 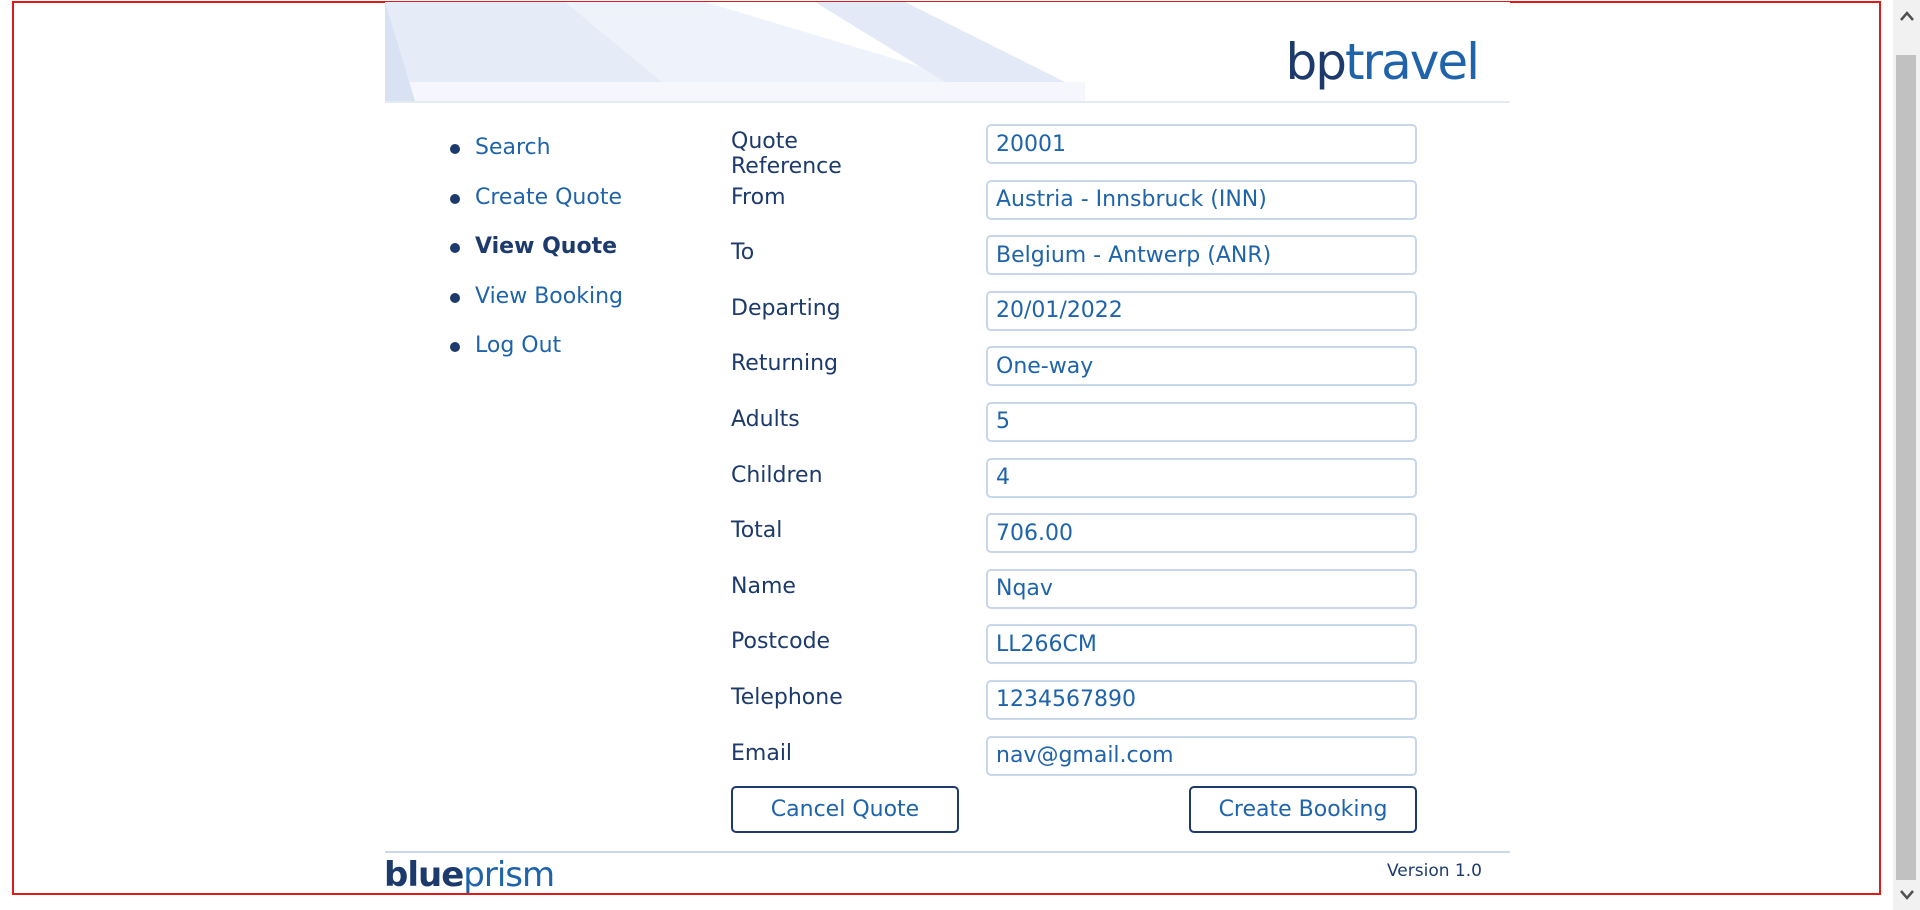 What do you see at coordinates (743, 253) in the screenshot?
I see `to-label: To` at bounding box center [743, 253].